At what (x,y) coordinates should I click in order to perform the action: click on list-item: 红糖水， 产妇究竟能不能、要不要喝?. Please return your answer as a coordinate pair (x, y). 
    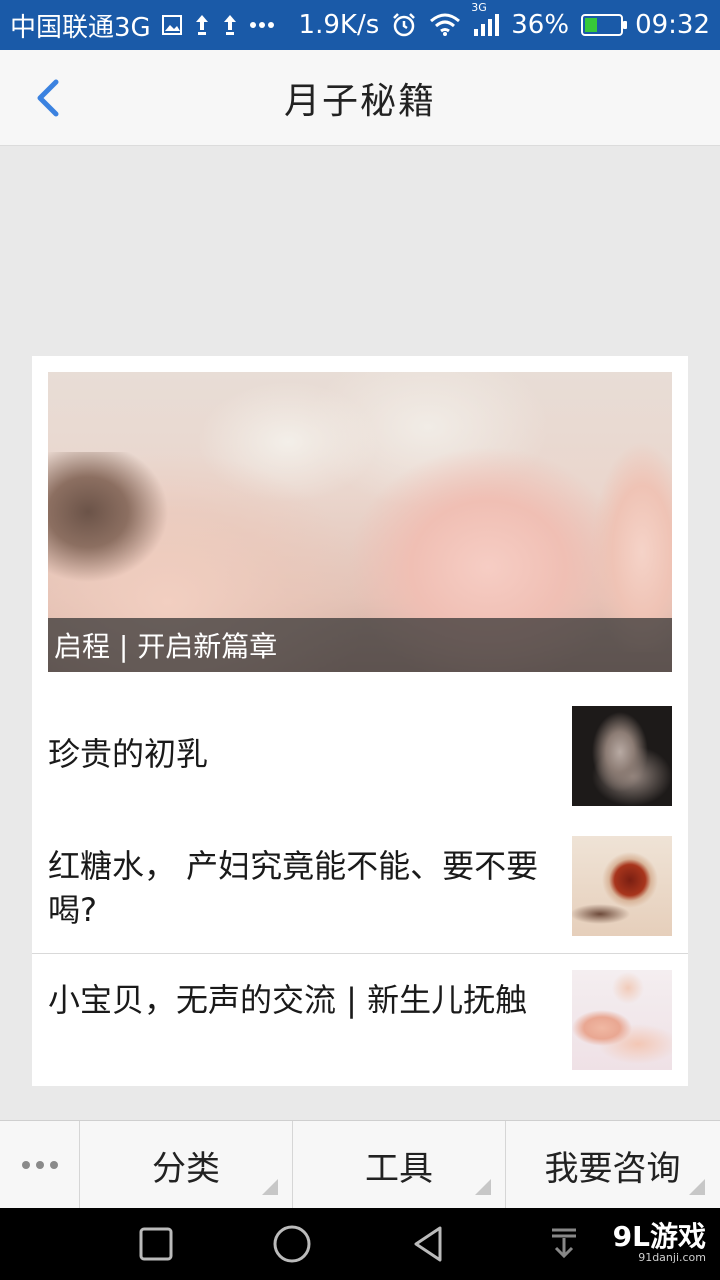
    Looking at the image, I should click on (360, 888).